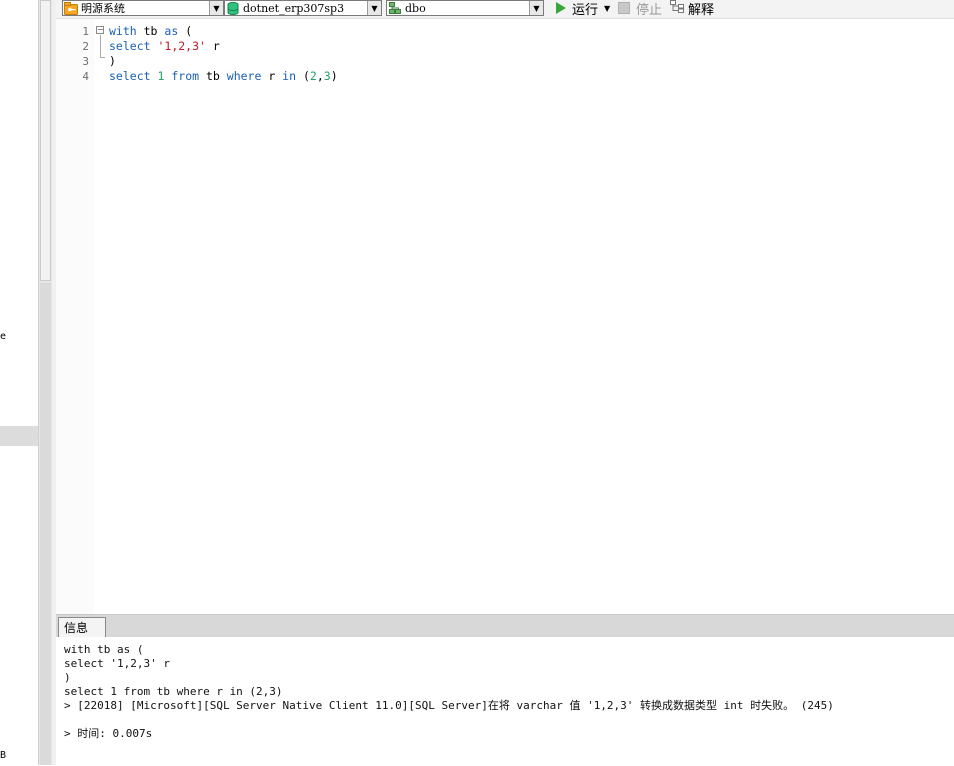 The width and height of the screenshot is (954, 766). What do you see at coordinates (585, 10) in the screenshot?
I see `run-label: 运行` at bounding box center [585, 10].